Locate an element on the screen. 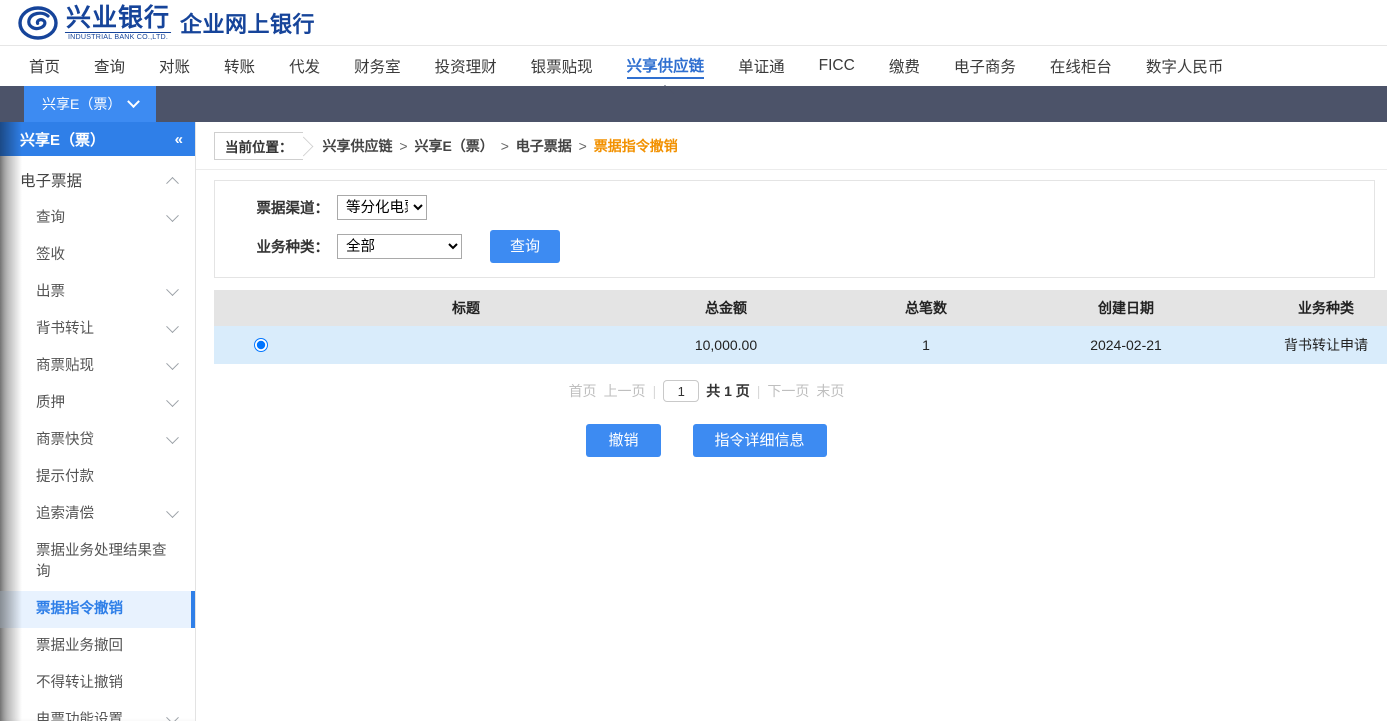 This screenshot has width=1387, height=721. instruction-detail-button: 指令详细信息 is located at coordinates (759, 440).